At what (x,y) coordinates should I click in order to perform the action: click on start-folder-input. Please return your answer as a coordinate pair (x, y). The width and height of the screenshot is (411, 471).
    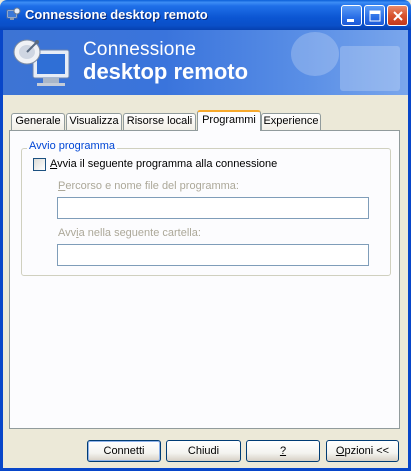
    Looking at the image, I should click on (213, 255).